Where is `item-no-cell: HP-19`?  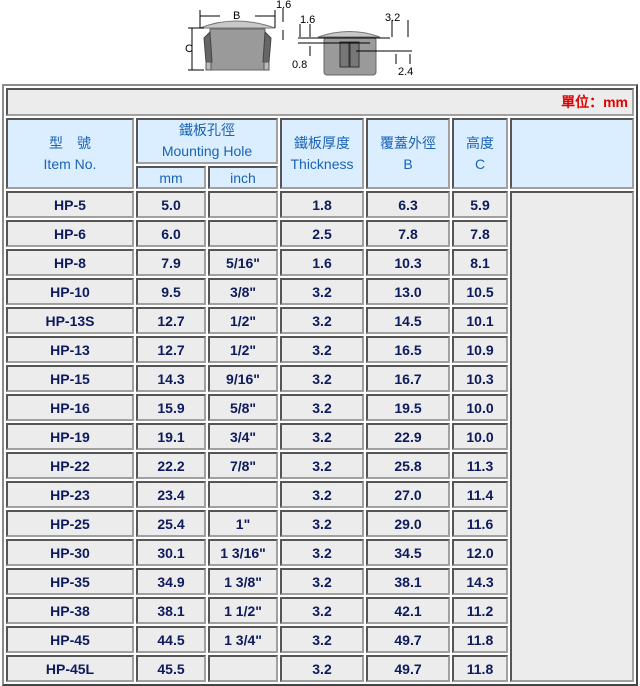
item-no-cell: HP-19 is located at coordinates (70, 436).